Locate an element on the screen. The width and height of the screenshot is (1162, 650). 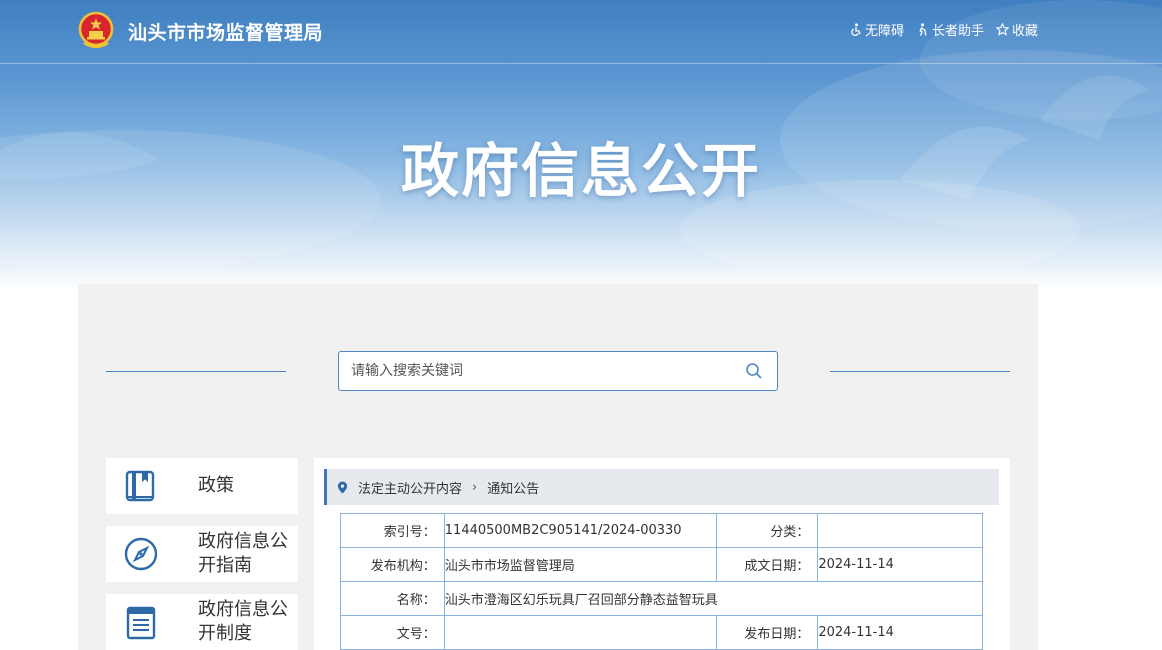
elder-assist-icon is located at coordinates (923, 29).